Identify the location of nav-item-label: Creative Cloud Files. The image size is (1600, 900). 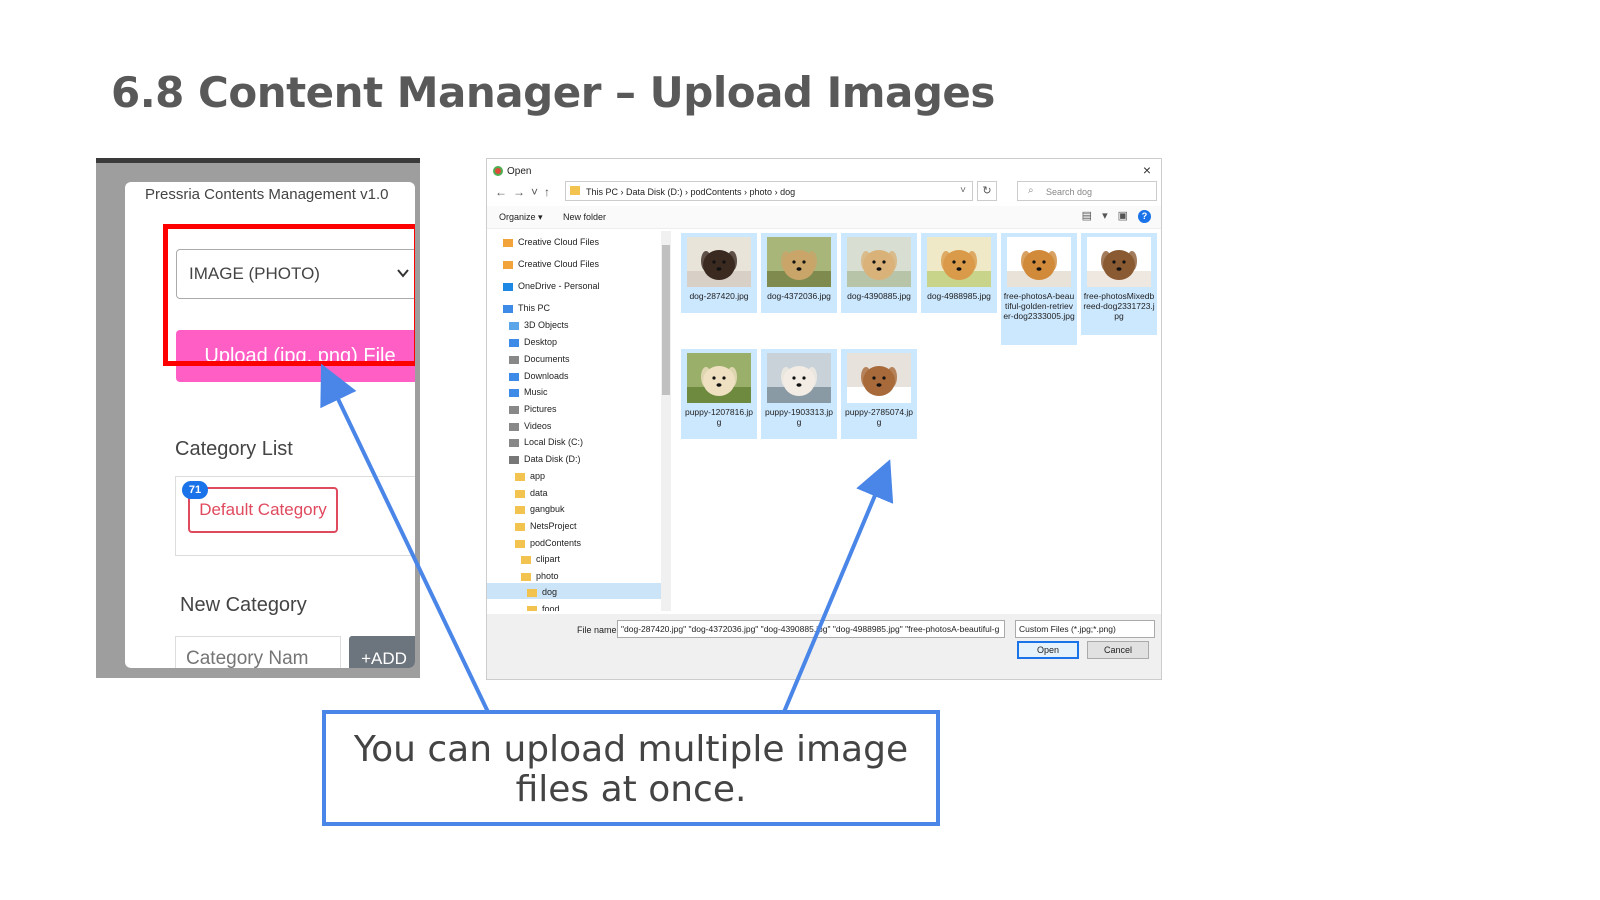
(559, 264).